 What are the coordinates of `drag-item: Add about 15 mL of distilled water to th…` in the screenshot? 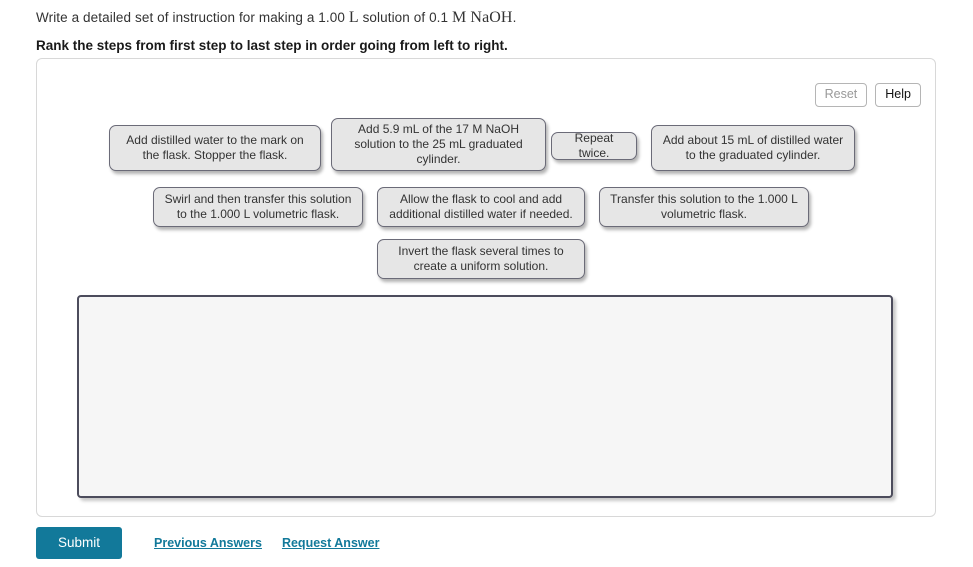 It's located at (753, 148).